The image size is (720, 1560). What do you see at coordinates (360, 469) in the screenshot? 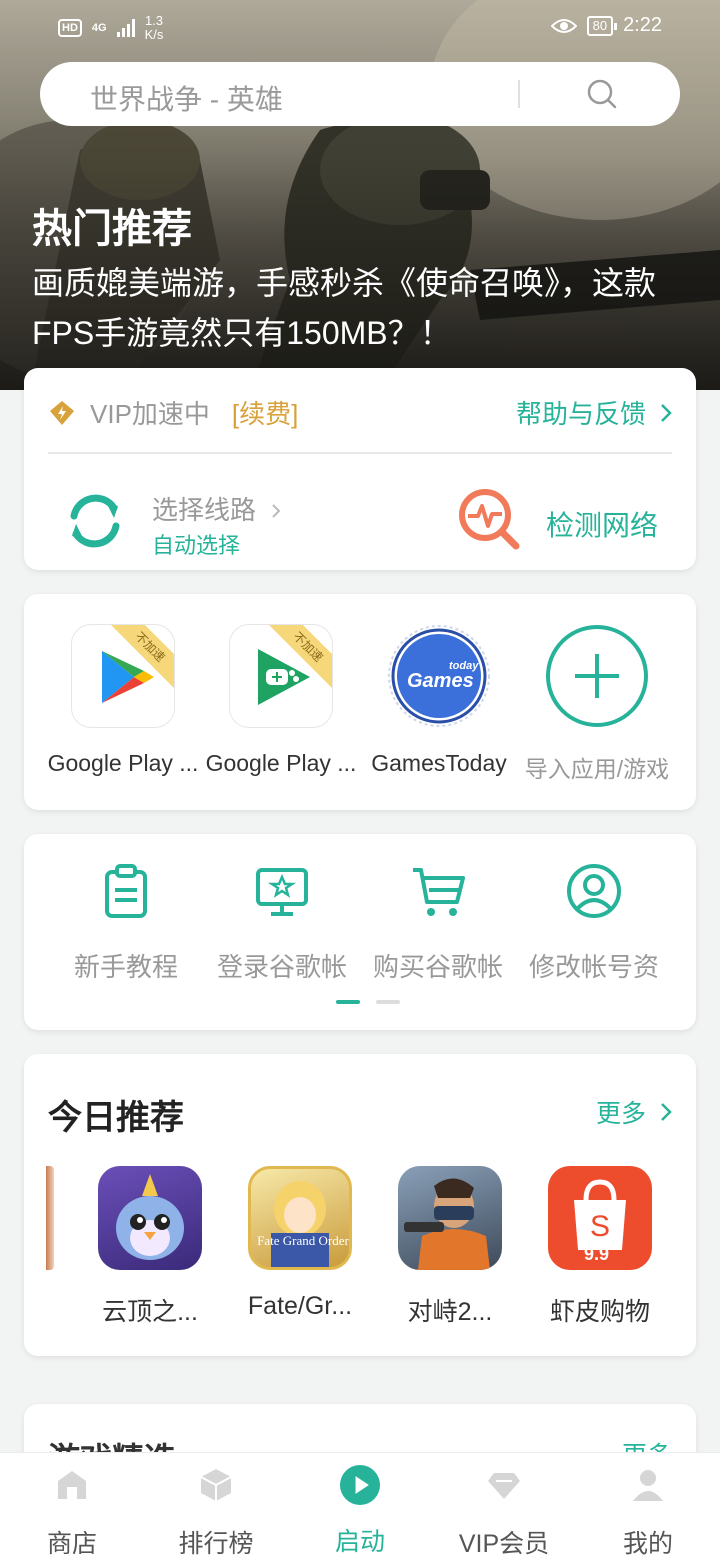
I see `vip-card: VIP加速中 [续费] 帮助与反馈 选择线路 自动选择 检测网络` at bounding box center [360, 469].